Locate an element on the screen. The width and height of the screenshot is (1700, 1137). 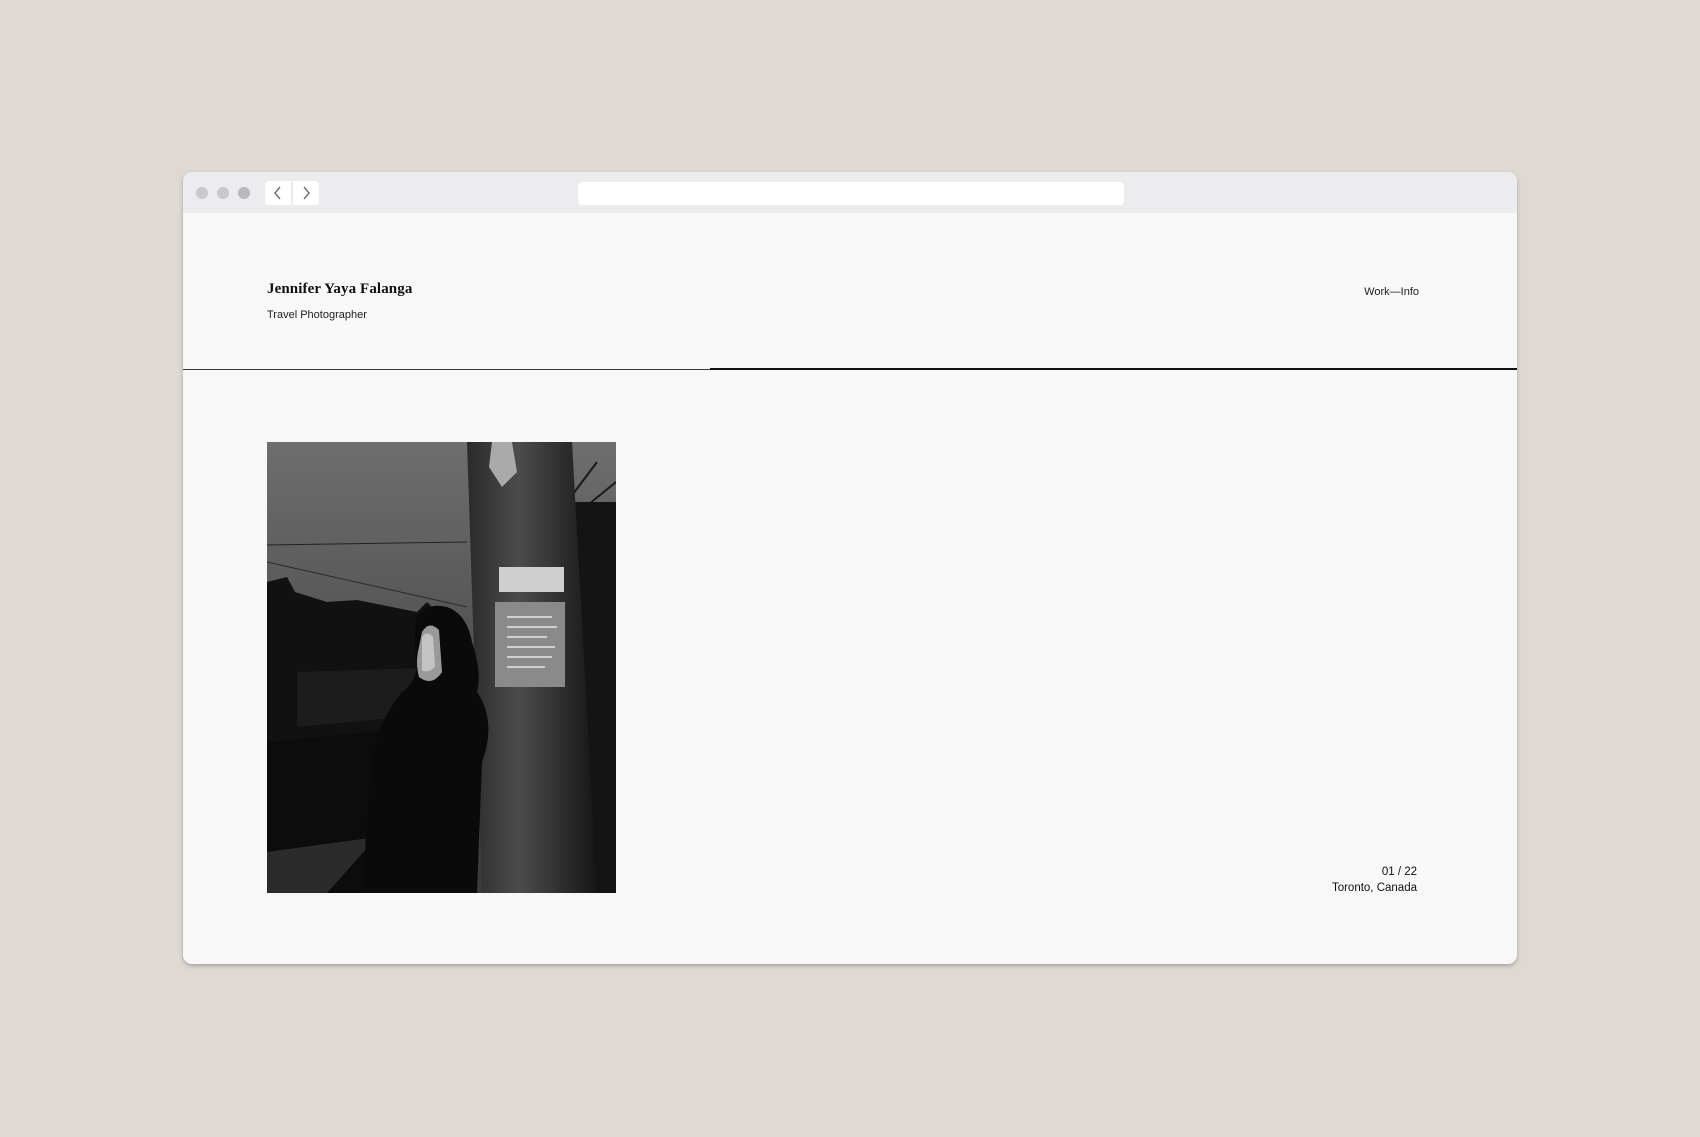
nav-work-link: Work is located at coordinates (1376, 292).